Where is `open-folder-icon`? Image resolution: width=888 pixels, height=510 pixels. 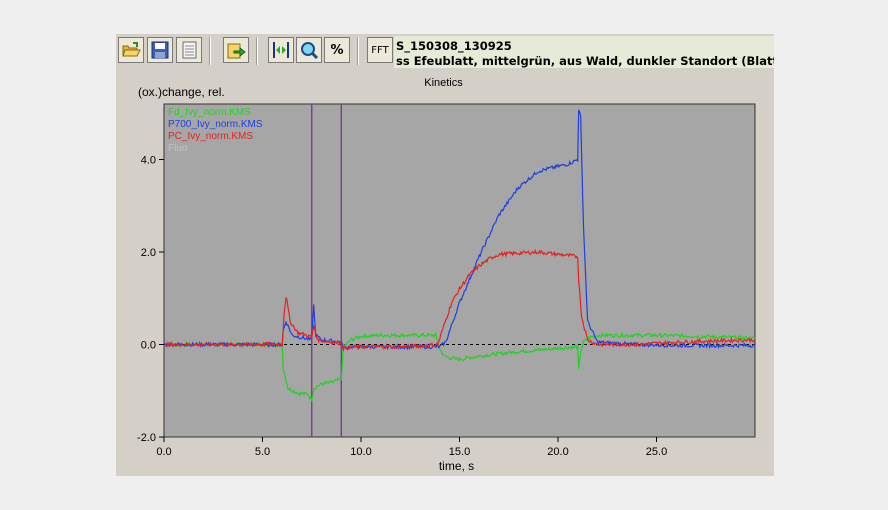 open-folder-icon is located at coordinates (131, 49).